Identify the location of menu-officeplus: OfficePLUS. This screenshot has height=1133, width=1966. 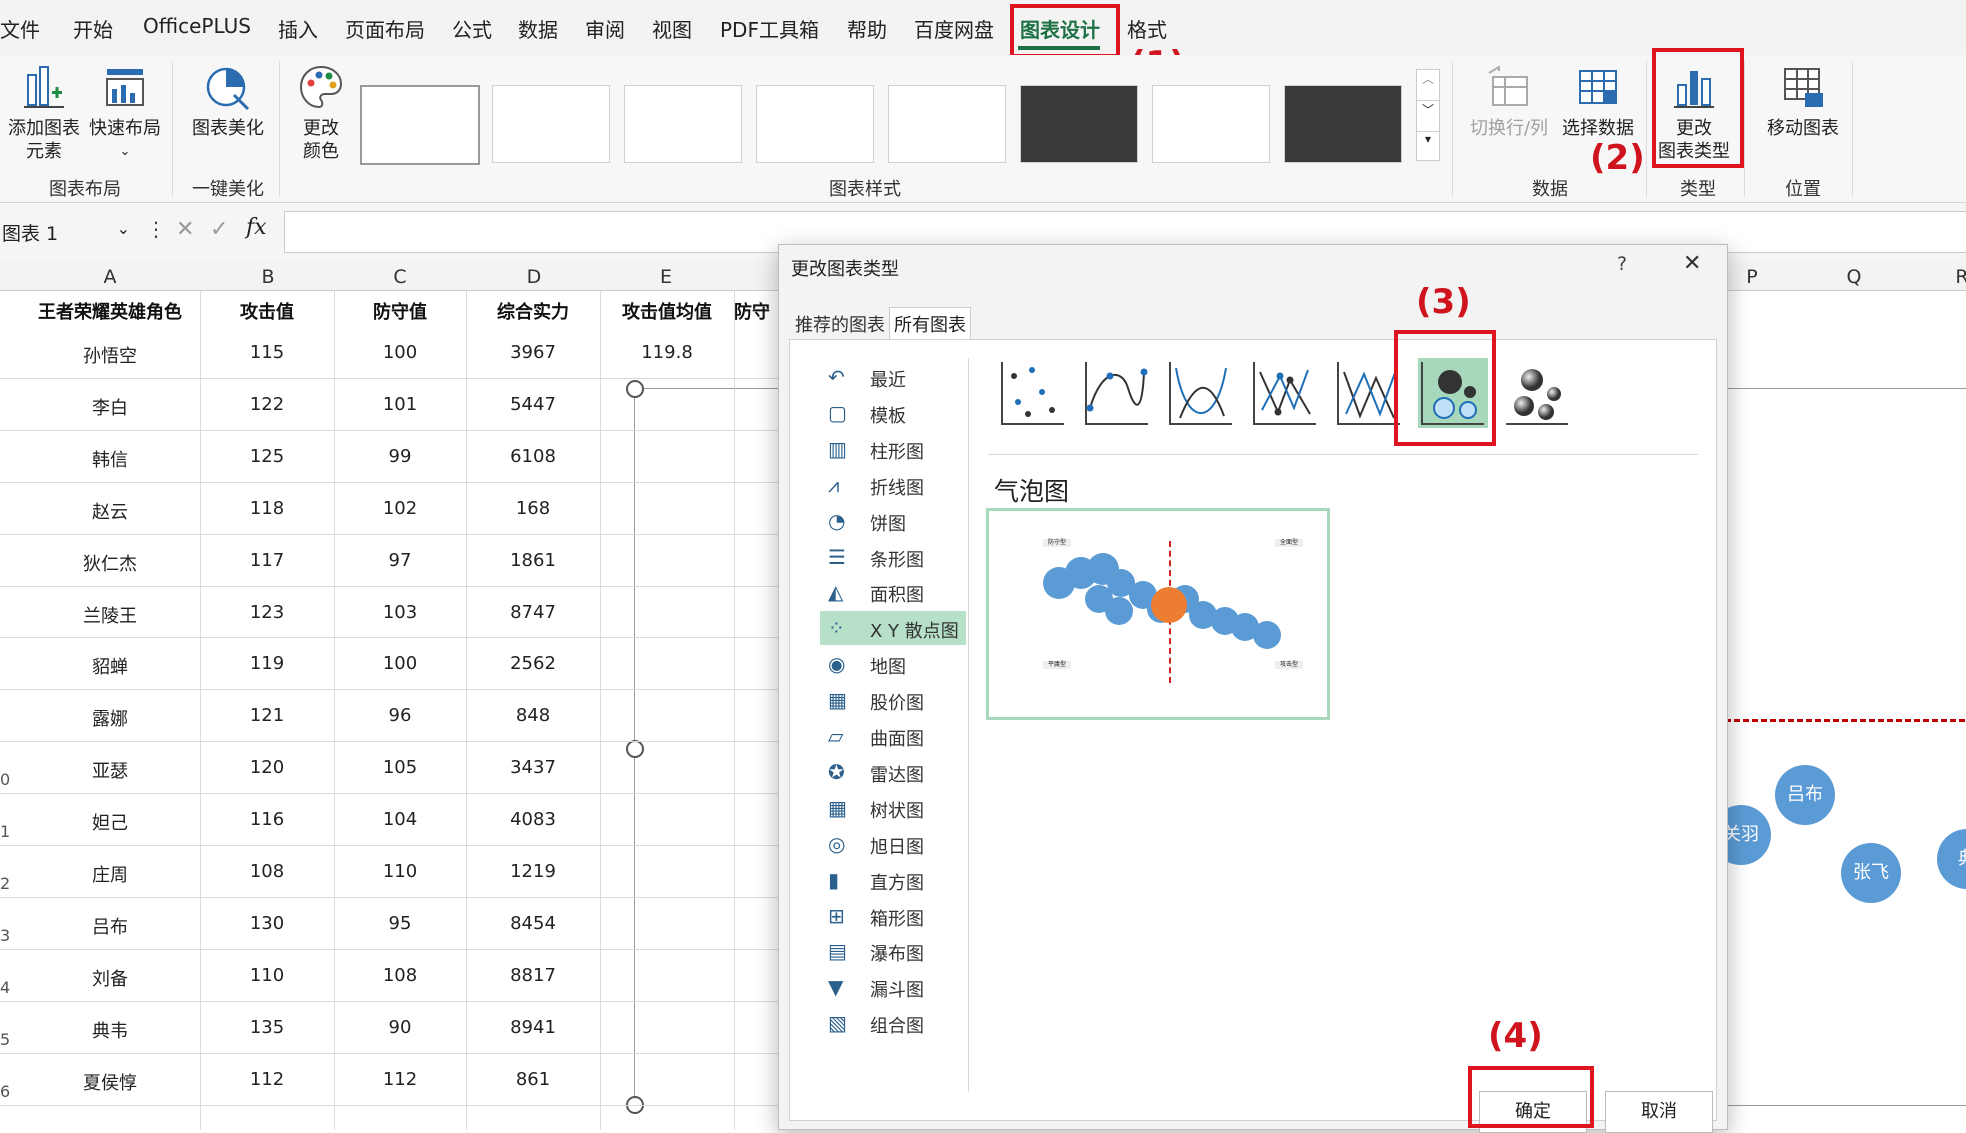
(197, 26).